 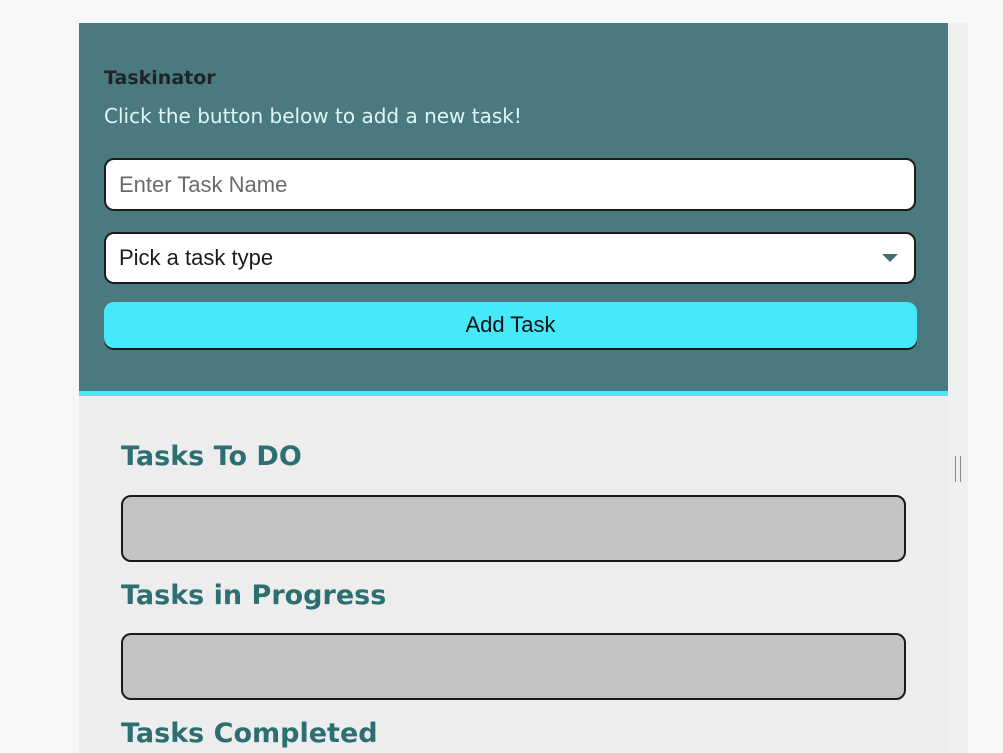 I want to click on scrollbar-track, so click(x=958, y=388).